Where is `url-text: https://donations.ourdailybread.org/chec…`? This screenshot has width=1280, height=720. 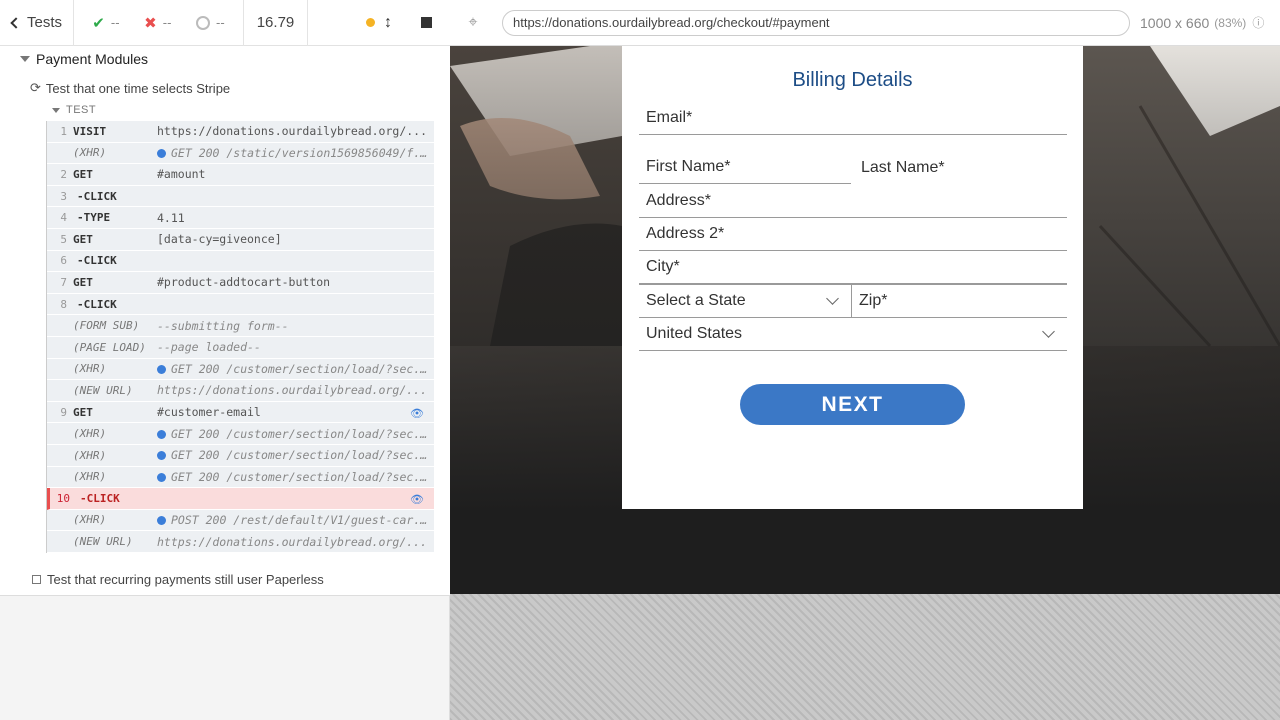
url-text: https://donations.ourdailybread.org/chec… is located at coordinates (671, 22).